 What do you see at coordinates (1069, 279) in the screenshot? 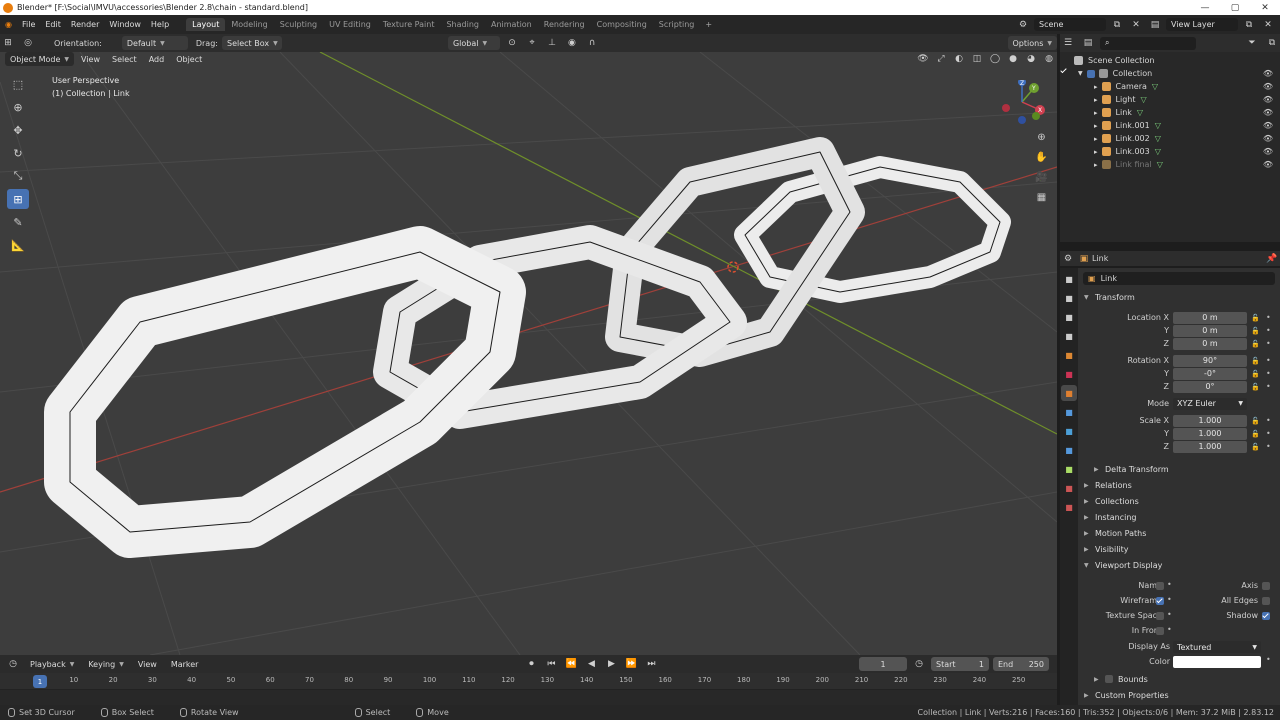
I see `tool-tab-icon: ■` at bounding box center [1069, 279].